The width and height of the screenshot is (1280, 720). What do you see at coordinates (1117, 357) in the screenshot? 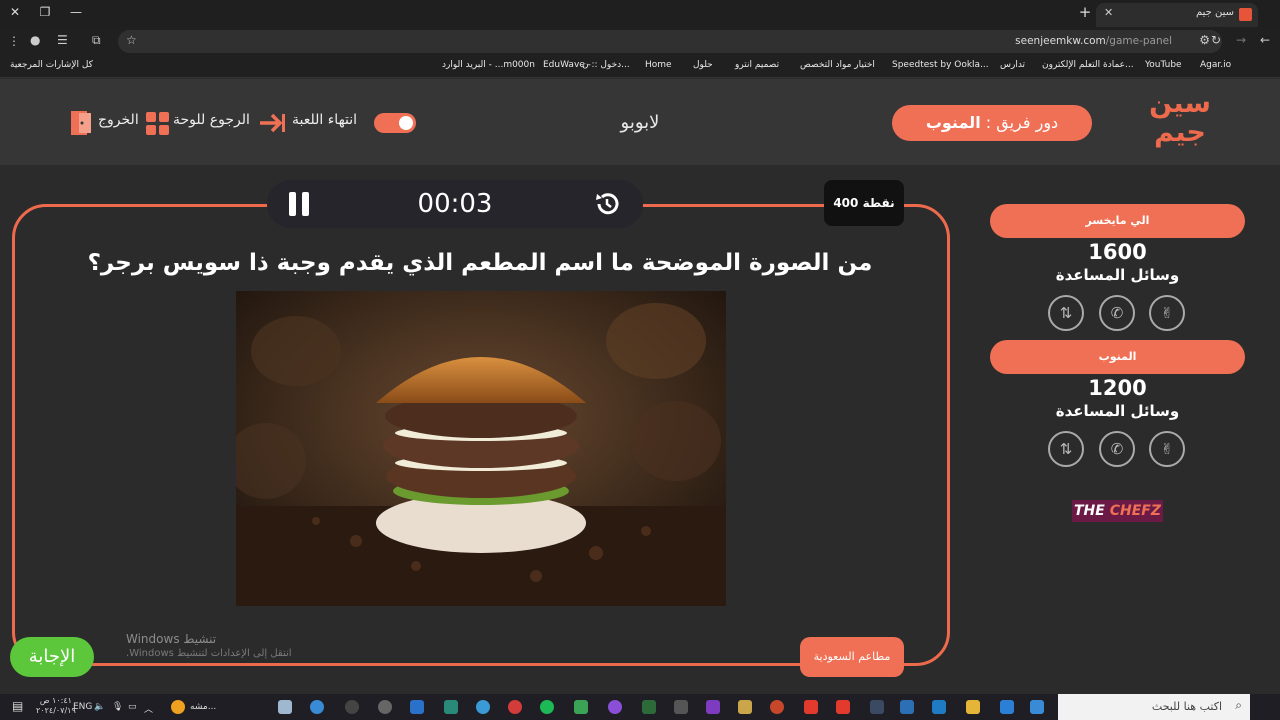
I see `team-2-name: المنوب` at bounding box center [1117, 357].